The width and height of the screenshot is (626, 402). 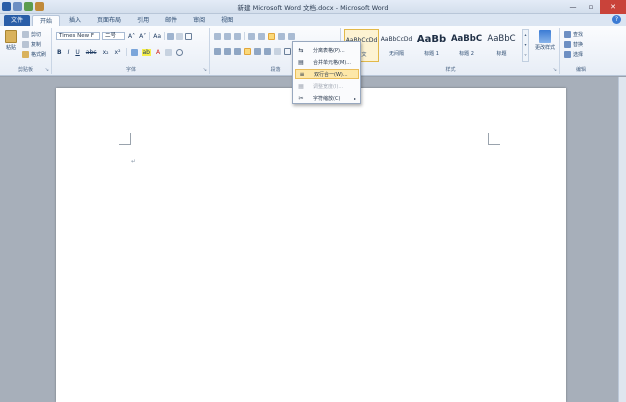 I want to click on decrease-indent-icon, so click(x=251, y=36).